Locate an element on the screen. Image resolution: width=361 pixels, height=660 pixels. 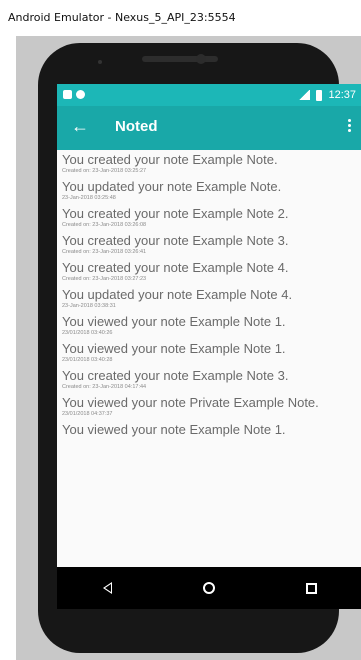
app-bar: ← Noted is located at coordinates (209, 128).